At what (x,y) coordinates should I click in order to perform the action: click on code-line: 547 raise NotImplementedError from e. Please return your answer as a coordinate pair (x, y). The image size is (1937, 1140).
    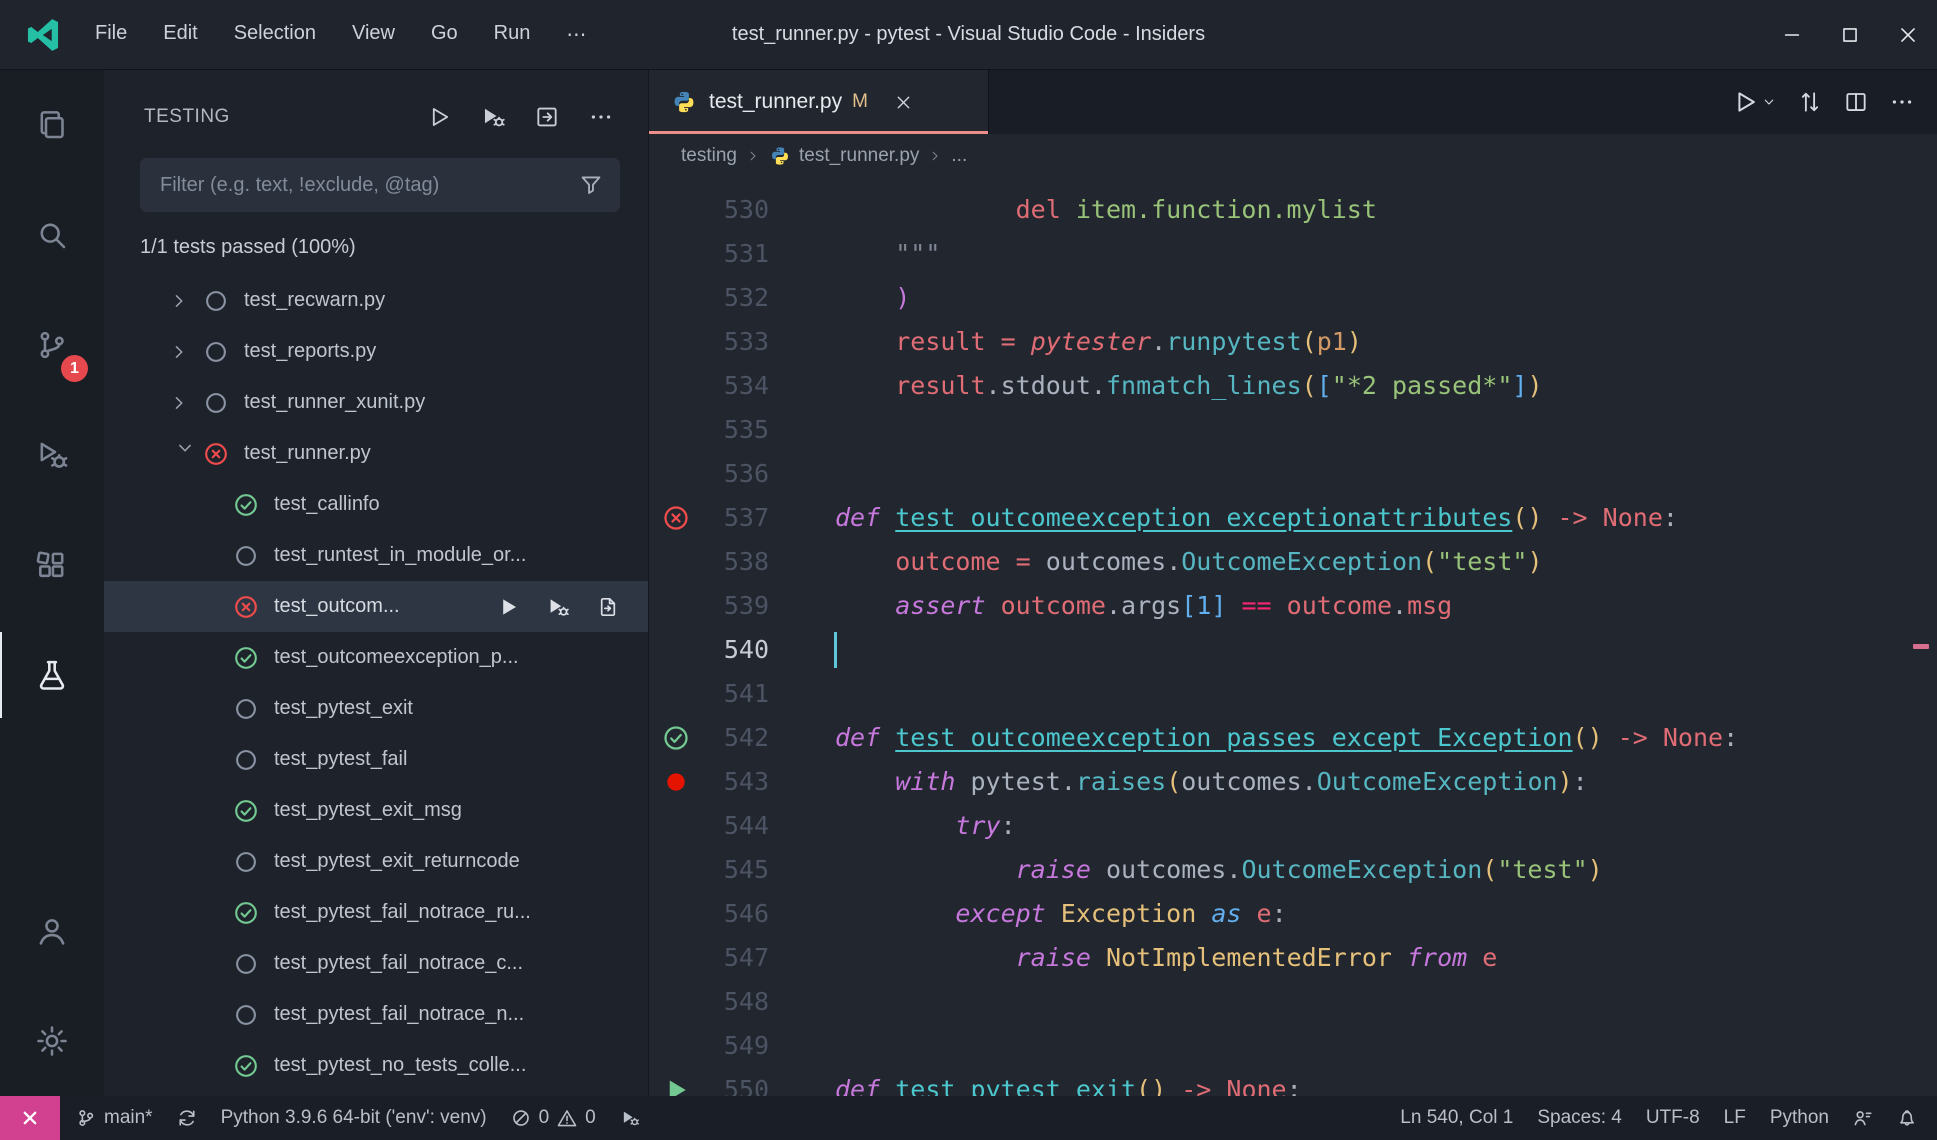
    Looking at the image, I should click on (1293, 958).